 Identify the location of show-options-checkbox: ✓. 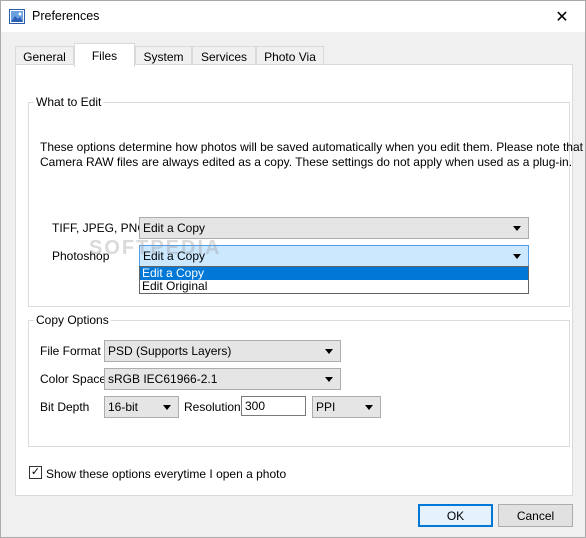
(35, 472).